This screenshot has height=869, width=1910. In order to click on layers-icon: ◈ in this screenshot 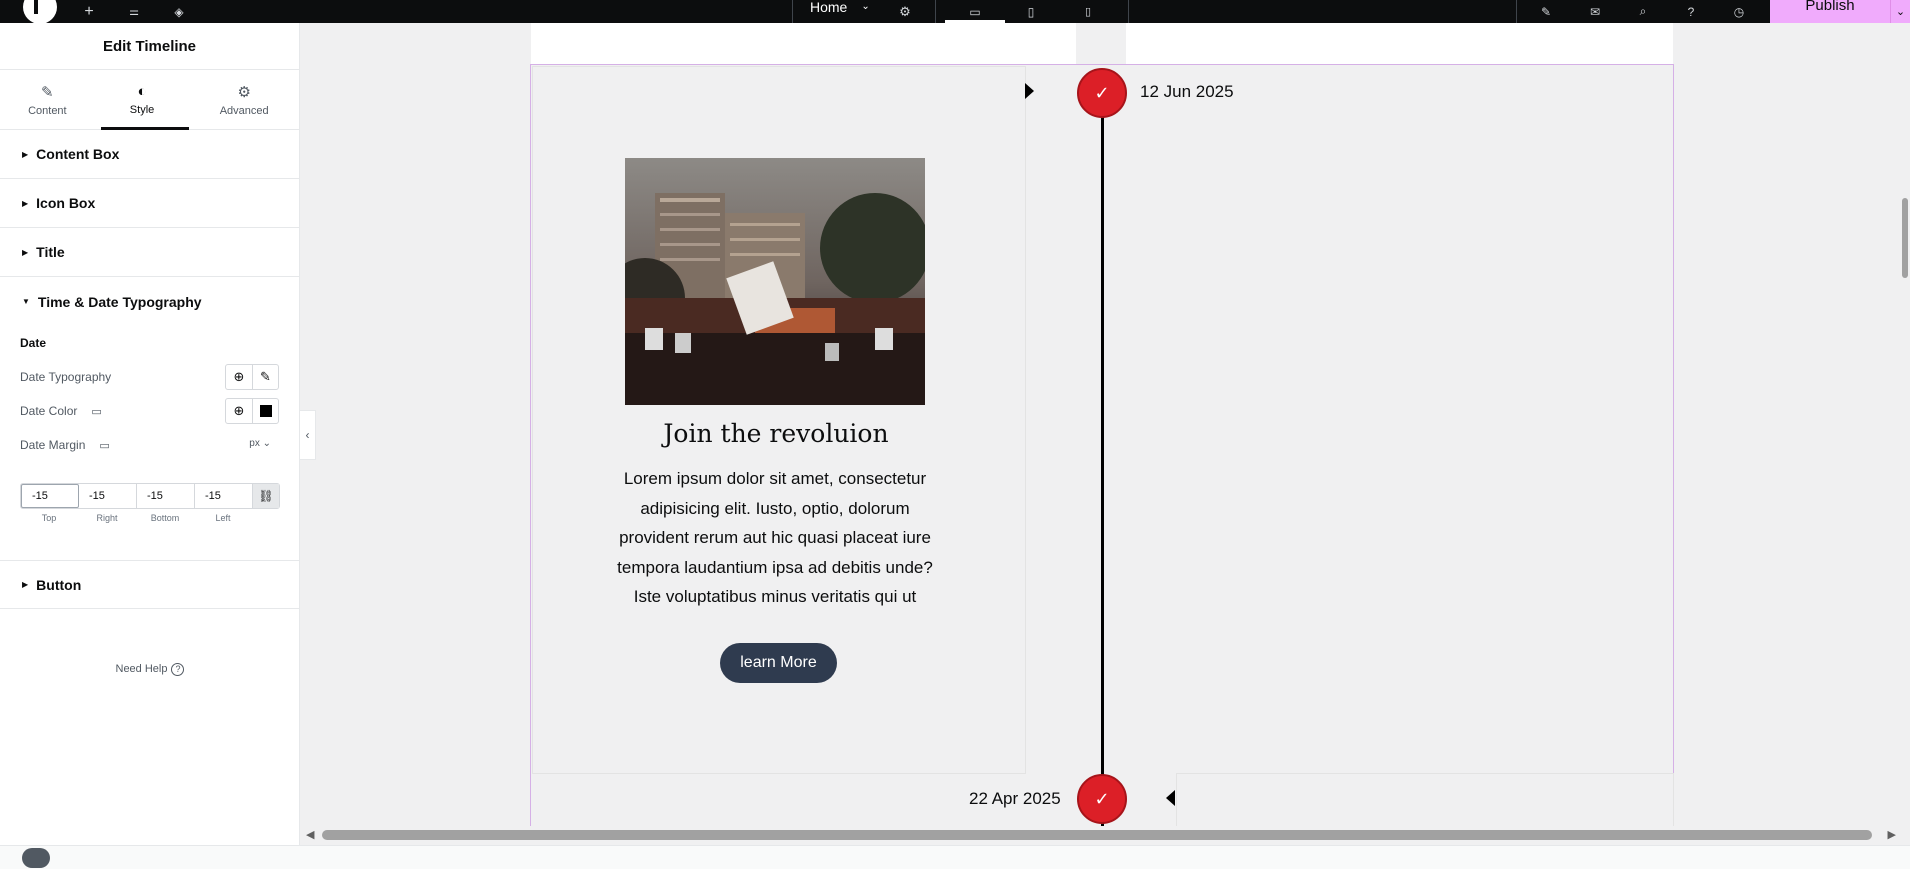, I will do `click(179, 11)`.